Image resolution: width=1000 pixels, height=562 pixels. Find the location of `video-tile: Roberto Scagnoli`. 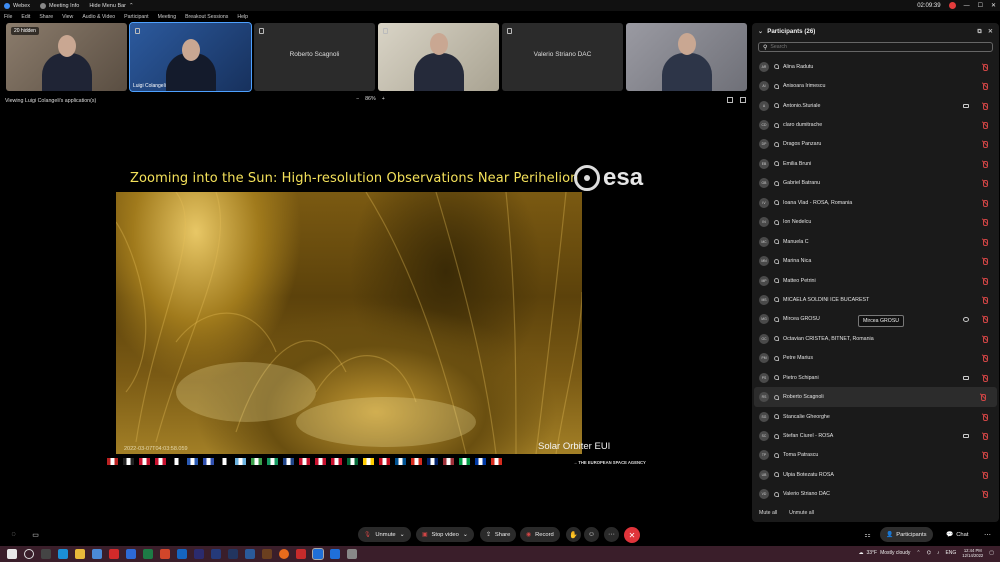

video-tile: Roberto Scagnoli is located at coordinates (314, 57).